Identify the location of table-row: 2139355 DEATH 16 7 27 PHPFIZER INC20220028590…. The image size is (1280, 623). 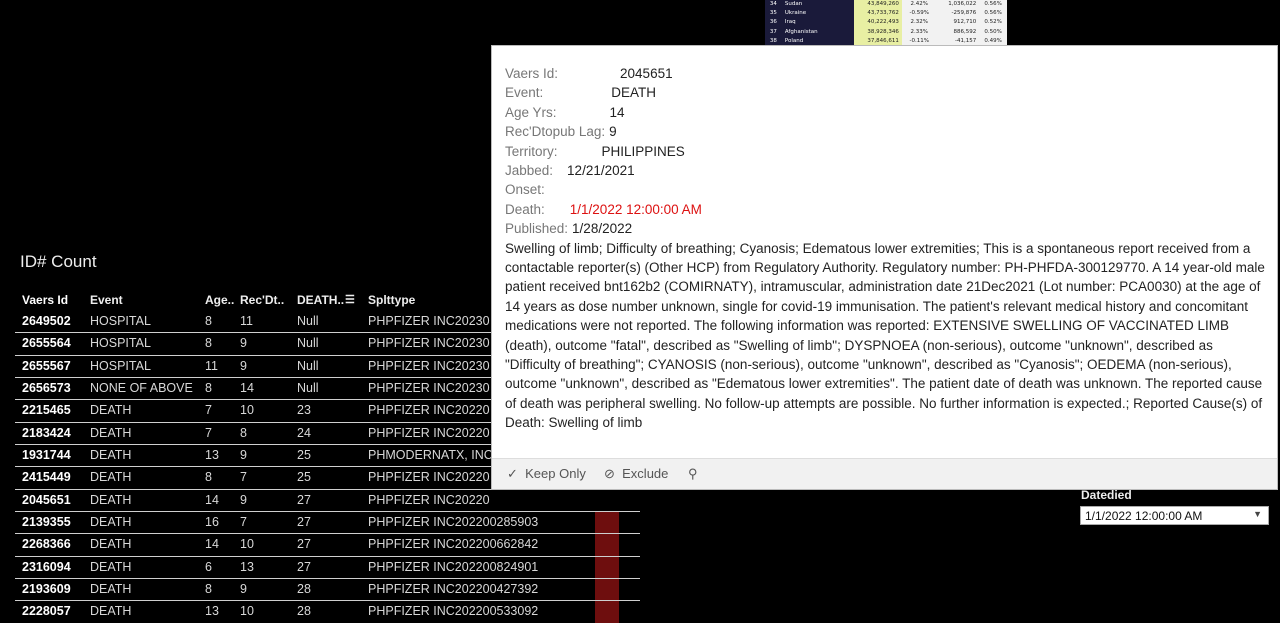
(327, 523).